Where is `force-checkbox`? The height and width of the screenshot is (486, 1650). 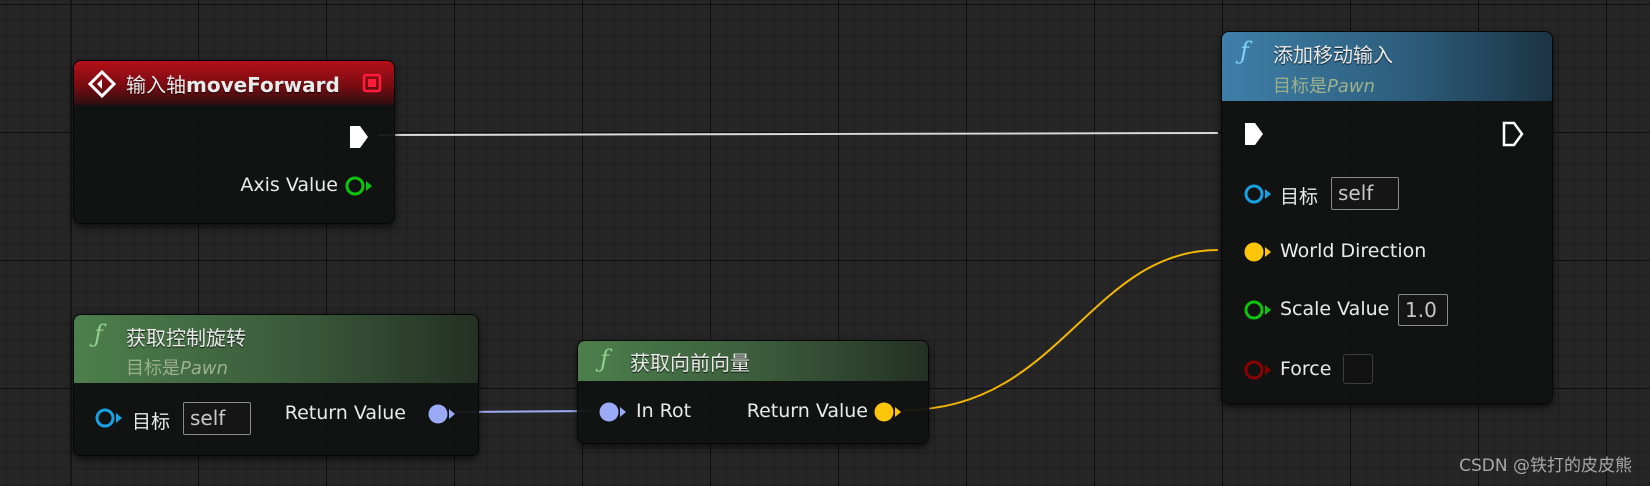
force-checkbox is located at coordinates (1358, 369).